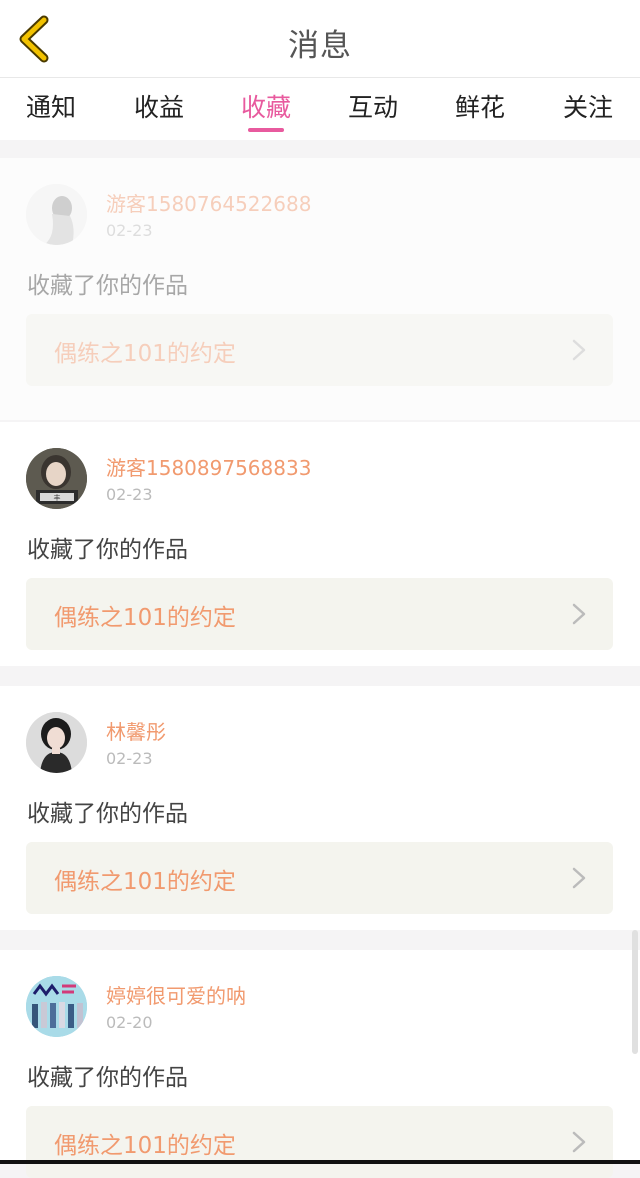 The image size is (640, 1178). I want to click on tab-notice: 通知, so click(51, 106).